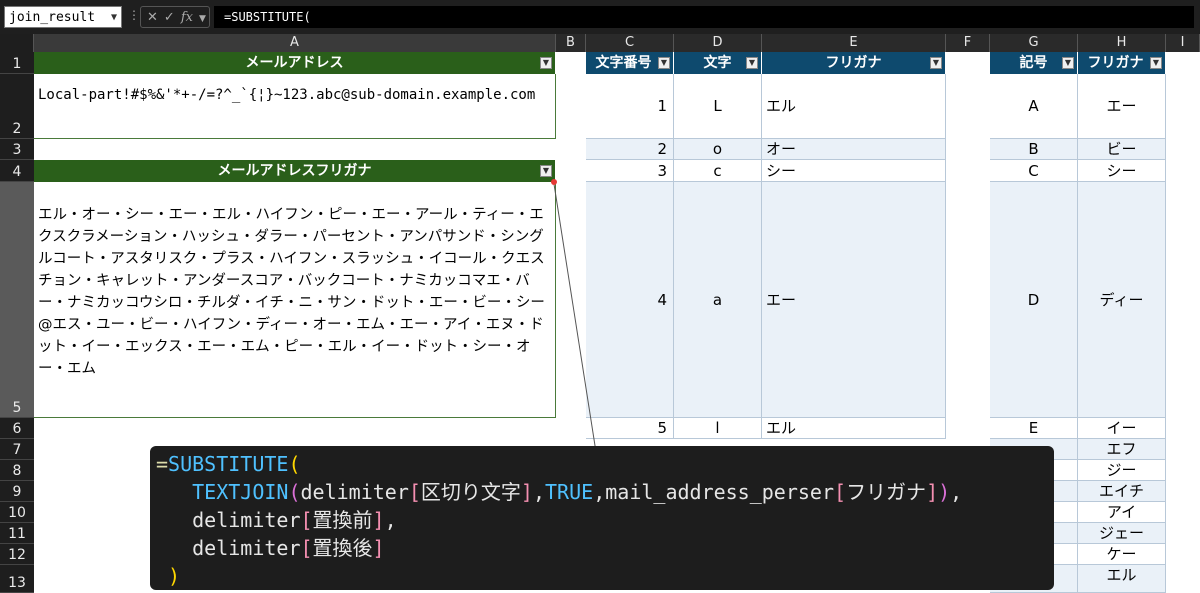 The width and height of the screenshot is (1200, 593). I want to click on col-header-d: D, so click(718, 43).